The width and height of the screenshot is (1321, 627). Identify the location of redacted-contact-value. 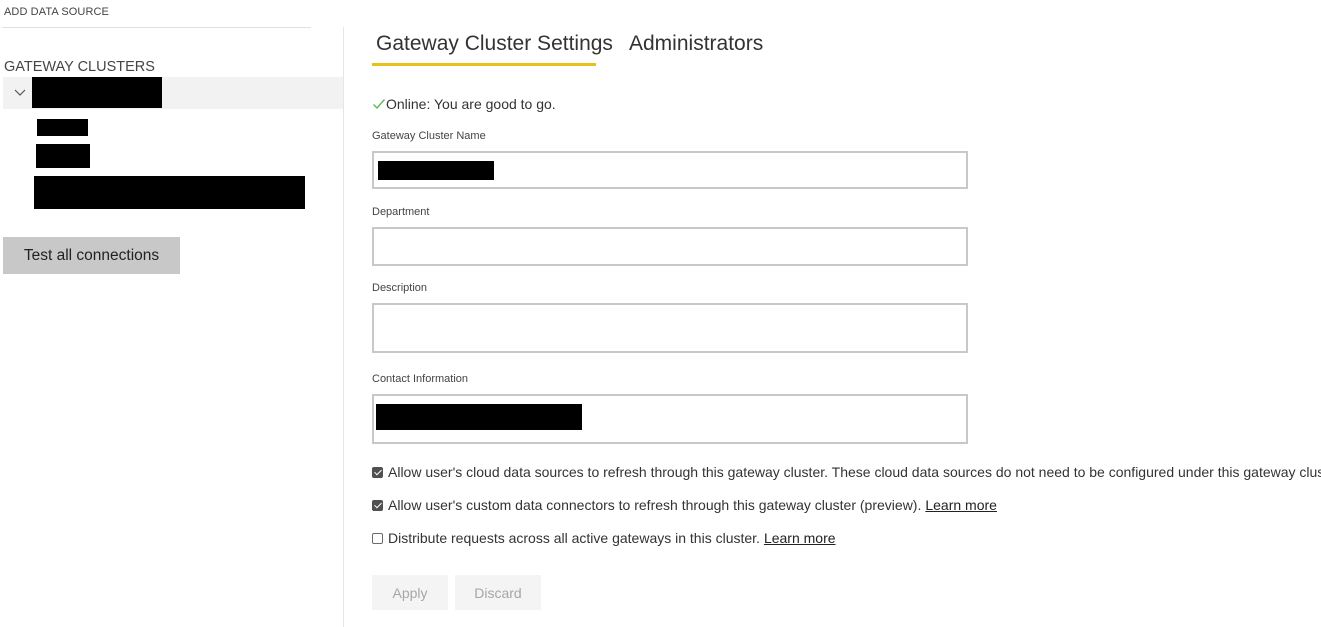
(479, 417).